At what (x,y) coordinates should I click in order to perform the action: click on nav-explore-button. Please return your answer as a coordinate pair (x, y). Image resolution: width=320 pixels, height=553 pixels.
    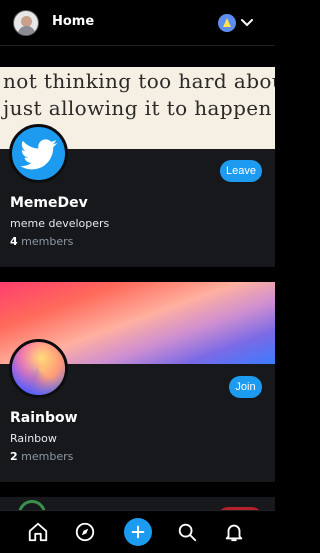
    Looking at the image, I should click on (85, 532).